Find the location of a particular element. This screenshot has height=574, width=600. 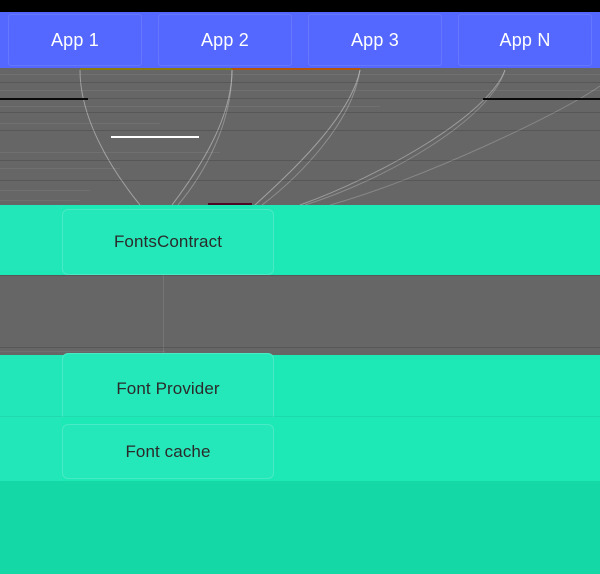

flow-line-appn-right is located at coordinates (464, 145).